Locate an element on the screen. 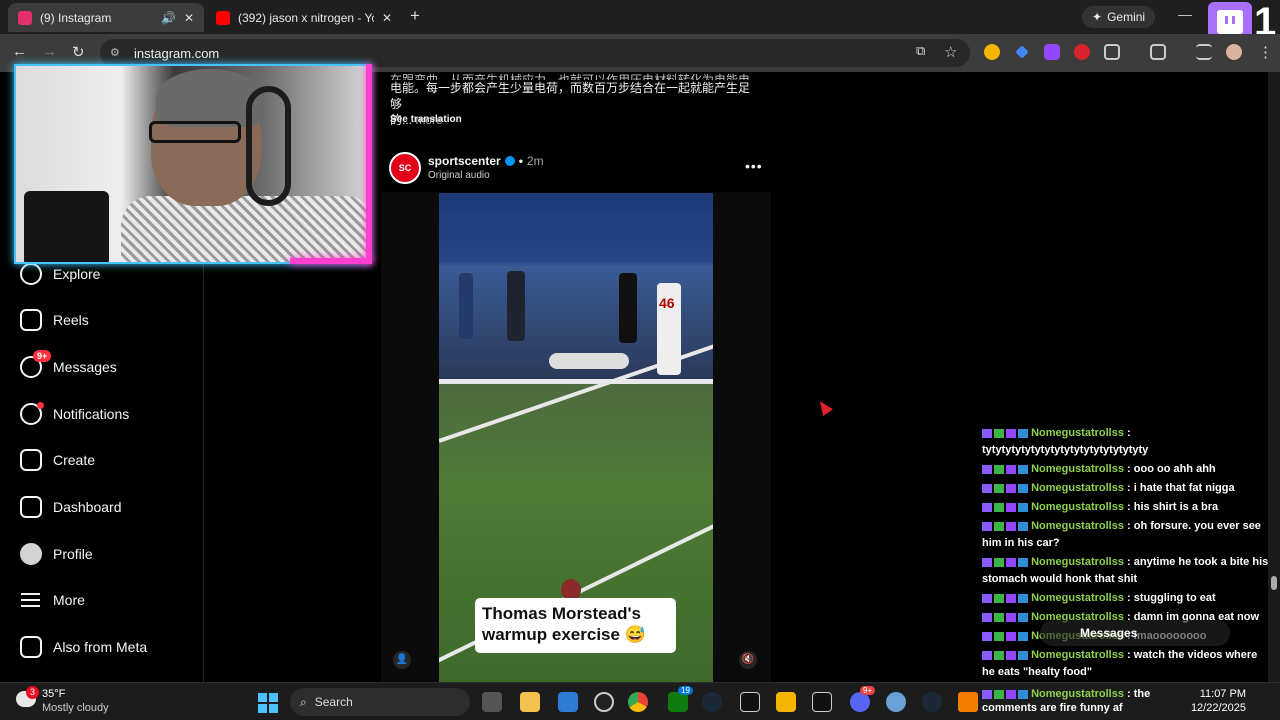  caption-line: 电能。每一步都会产生少量电荷，而数百万步结合在一起就能产生足够 is located at coordinates (570, 96).